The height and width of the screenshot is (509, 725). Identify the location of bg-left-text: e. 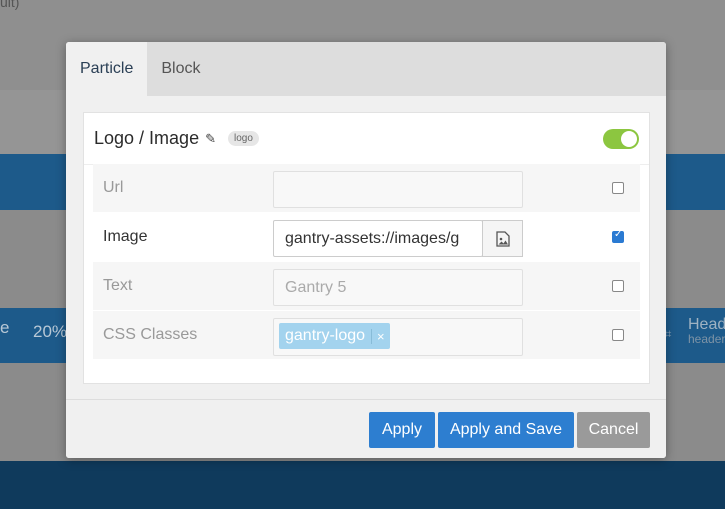
(5, 327).